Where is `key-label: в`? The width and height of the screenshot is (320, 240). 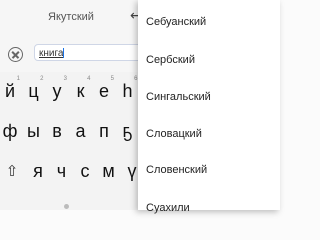 key-label: в is located at coordinates (57, 131).